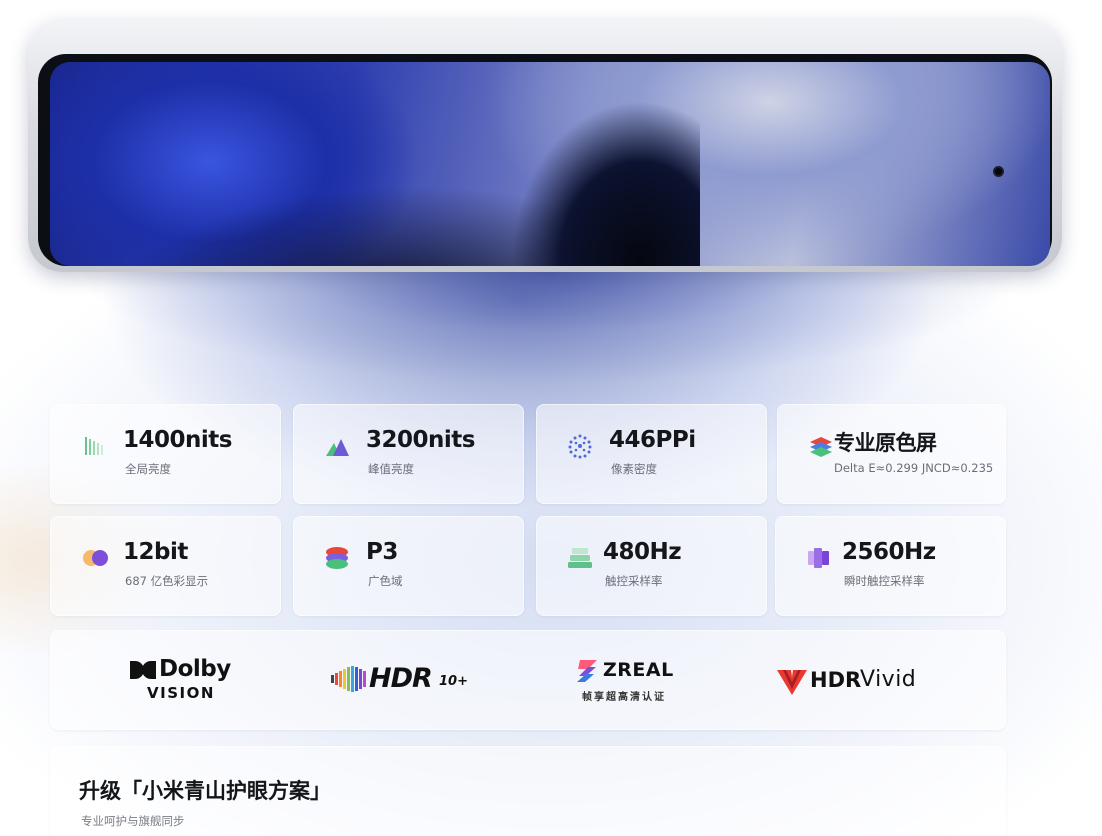 This screenshot has width=1102, height=836. What do you see at coordinates (528, 791) in the screenshot?
I see `eye-care-card: 升级「小米青山护眼方案」 专业呵护与旗舰同步` at bounding box center [528, 791].